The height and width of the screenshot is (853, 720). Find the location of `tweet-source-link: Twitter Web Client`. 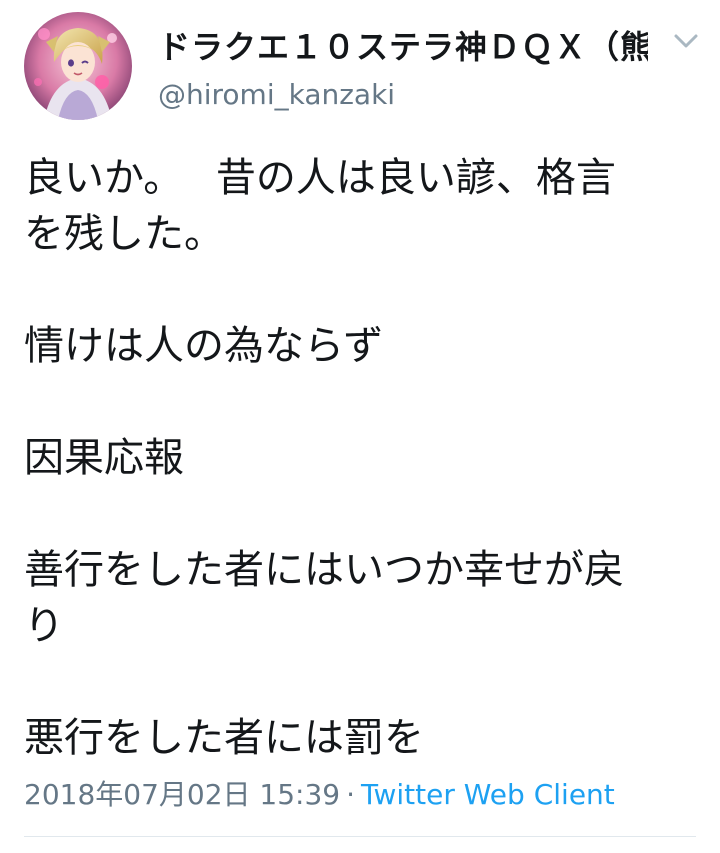

tweet-source-link: Twitter Web Client is located at coordinates (488, 794).